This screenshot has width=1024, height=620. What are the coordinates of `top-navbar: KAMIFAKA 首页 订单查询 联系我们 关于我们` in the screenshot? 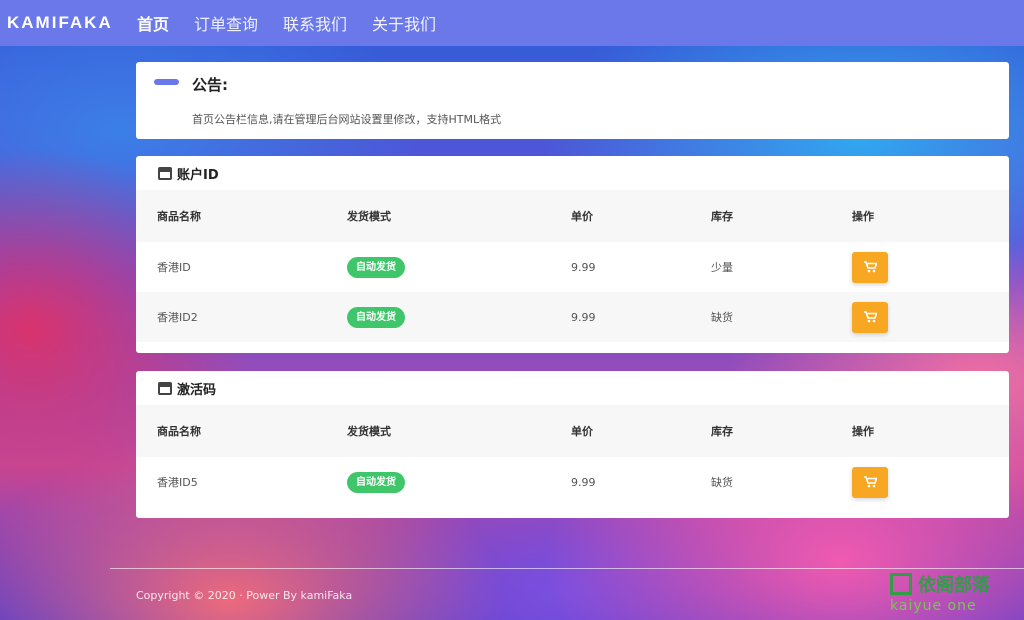 It's located at (512, 23).